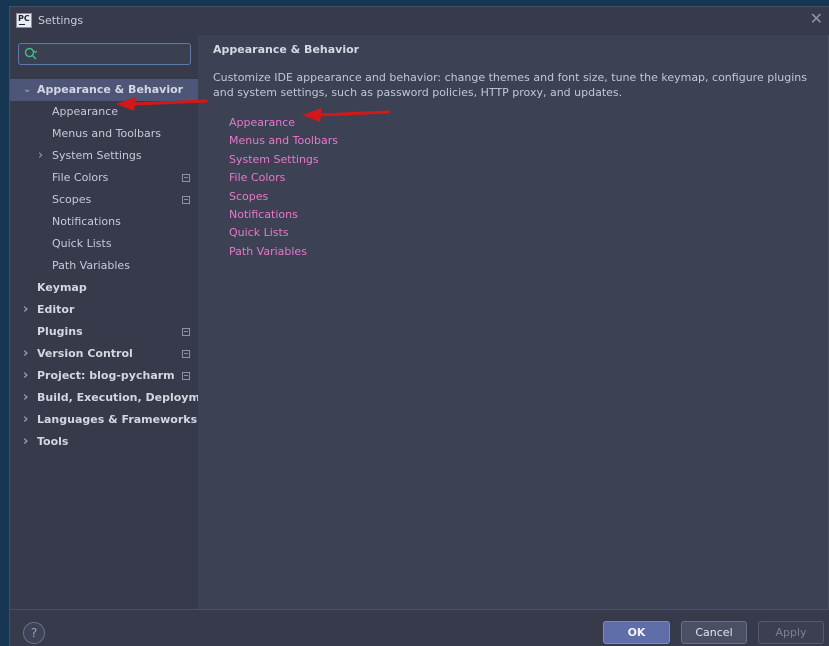  What do you see at coordinates (60, 331) in the screenshot?
I see `sidebar-item-label: Plugins` at bounding box center [60, 331].